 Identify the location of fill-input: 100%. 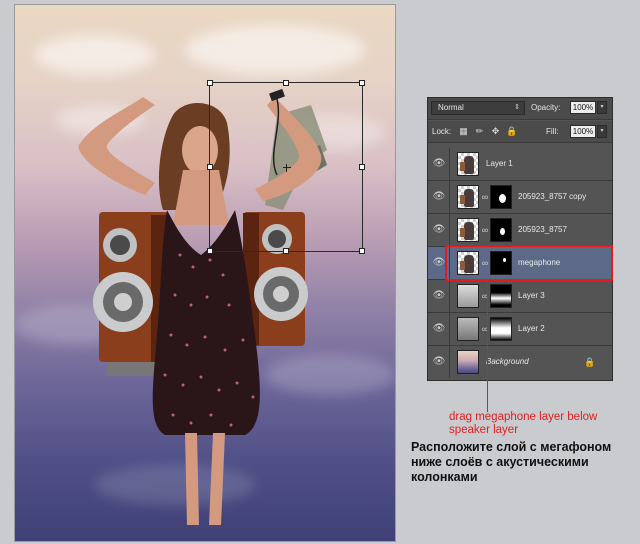
(583, 131).